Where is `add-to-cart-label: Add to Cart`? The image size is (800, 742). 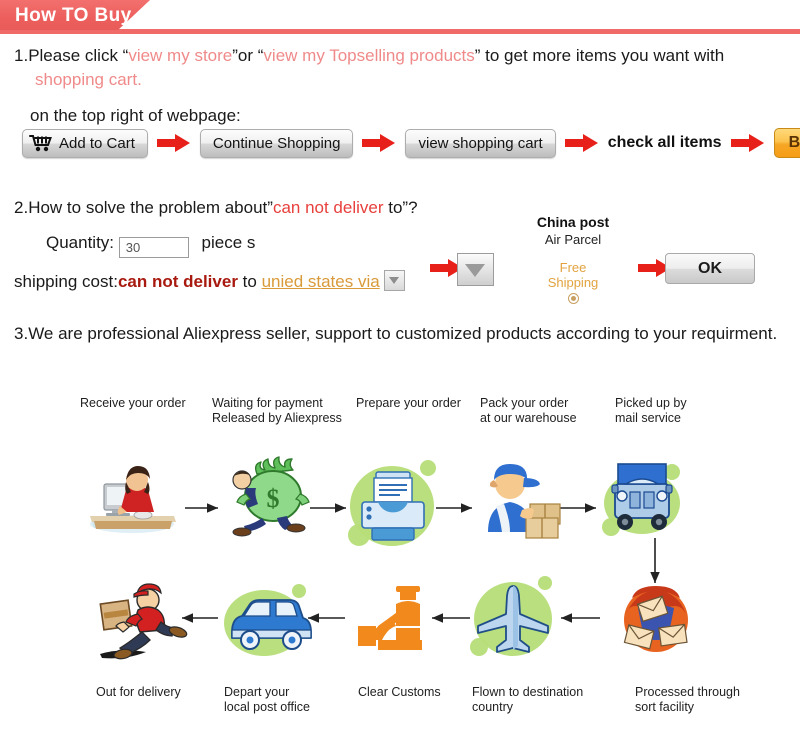
add-to-cart-label: Add to Cart is located at coordinates (97, 143).